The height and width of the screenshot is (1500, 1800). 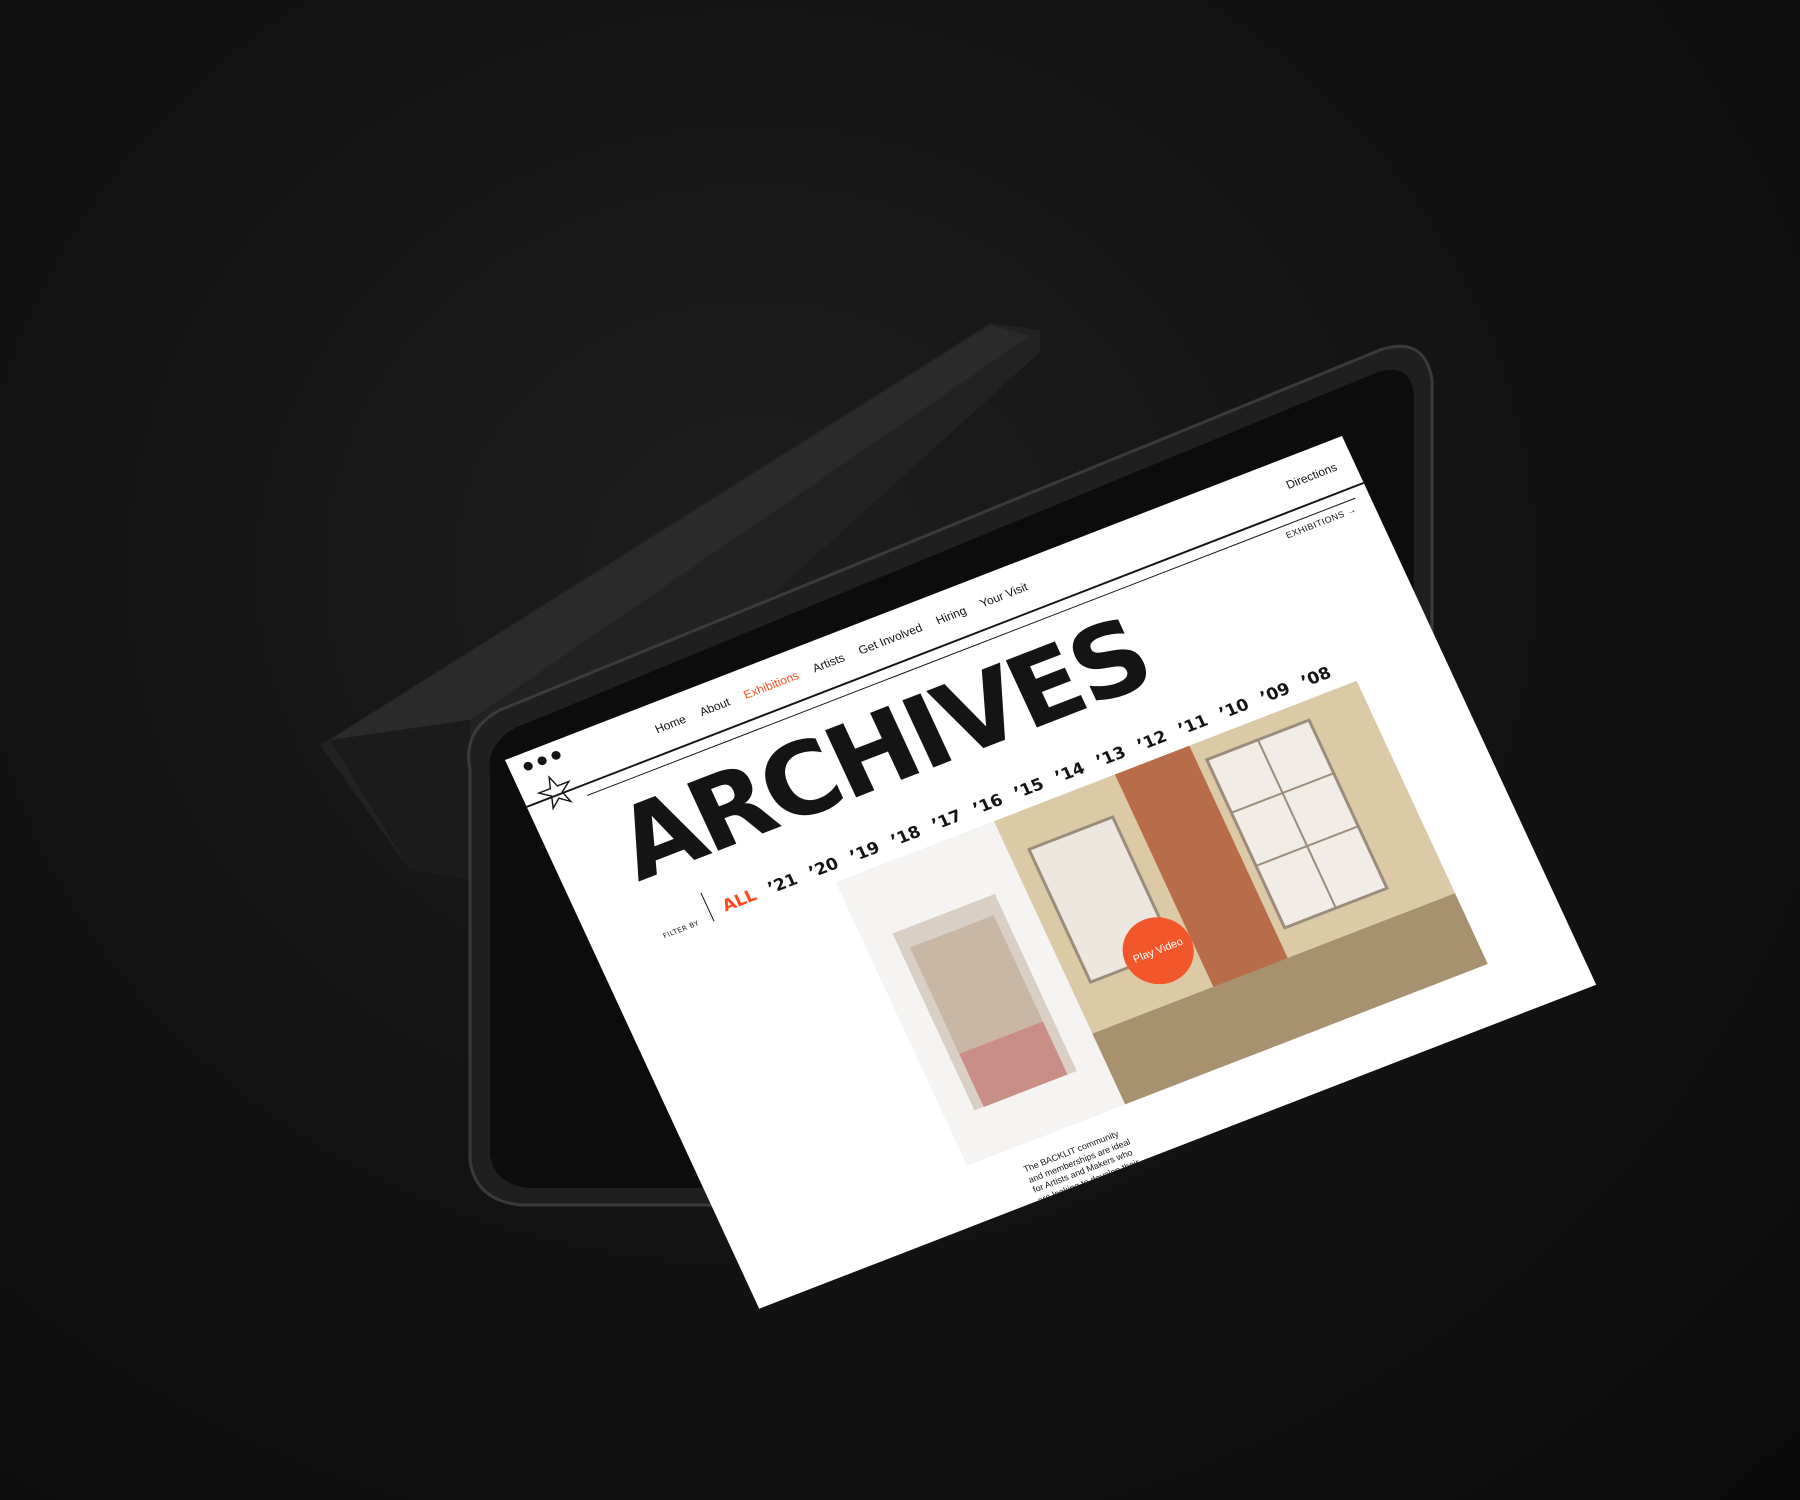 What do you see at coordinates (681, 930) in the screenshot?
I see `filter-label: FILTER BY` at bounding box center [681, 930].